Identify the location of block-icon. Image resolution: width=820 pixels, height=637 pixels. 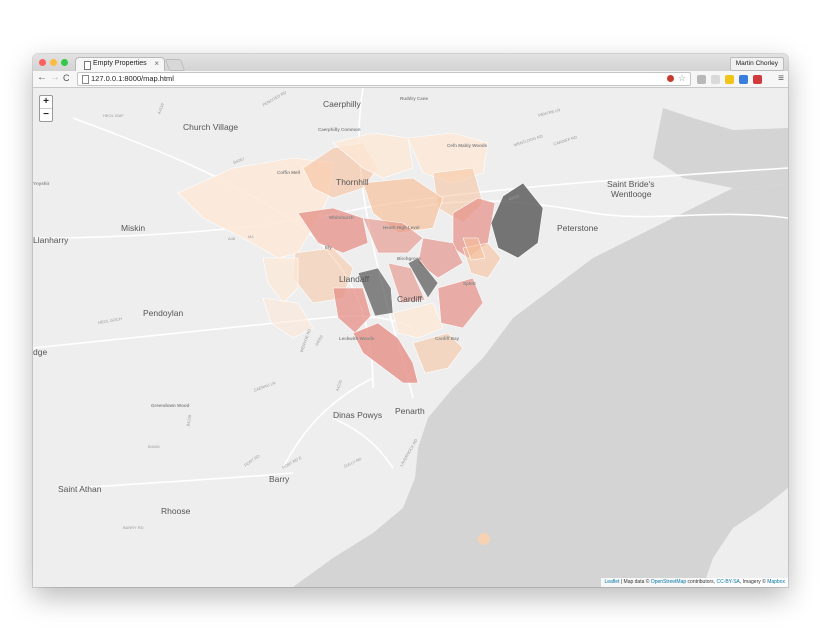
(670, 78).